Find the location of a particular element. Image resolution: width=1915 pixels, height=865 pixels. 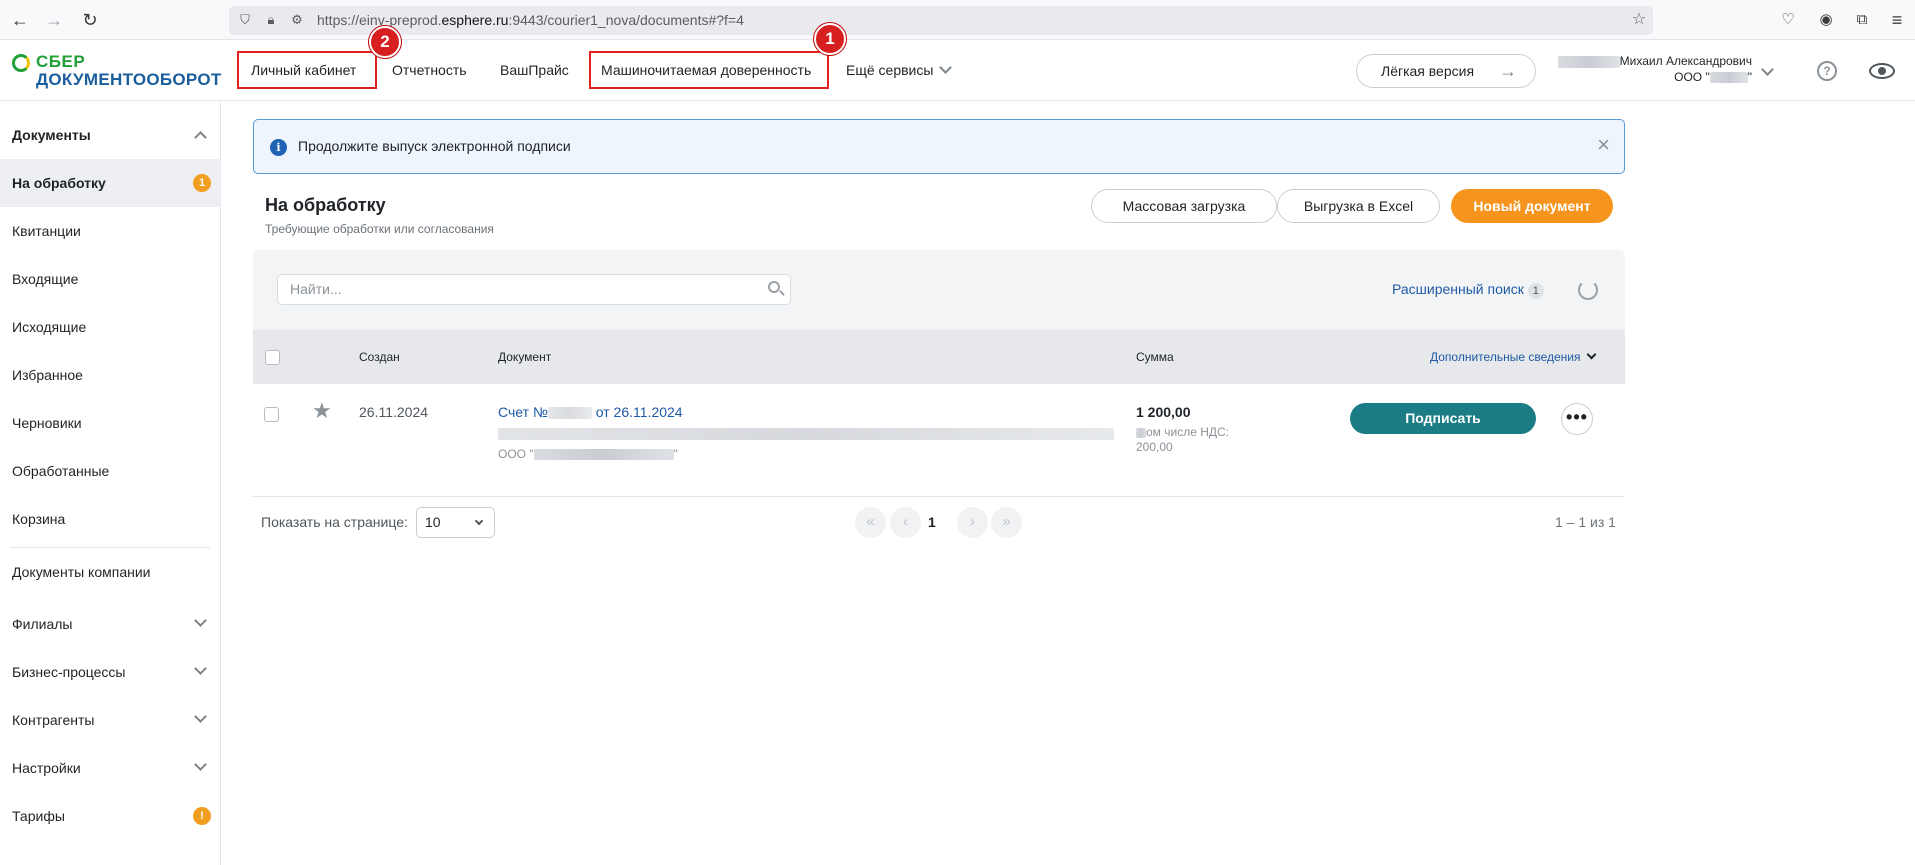

column-document: Документ is located at coordinates (524, 357).